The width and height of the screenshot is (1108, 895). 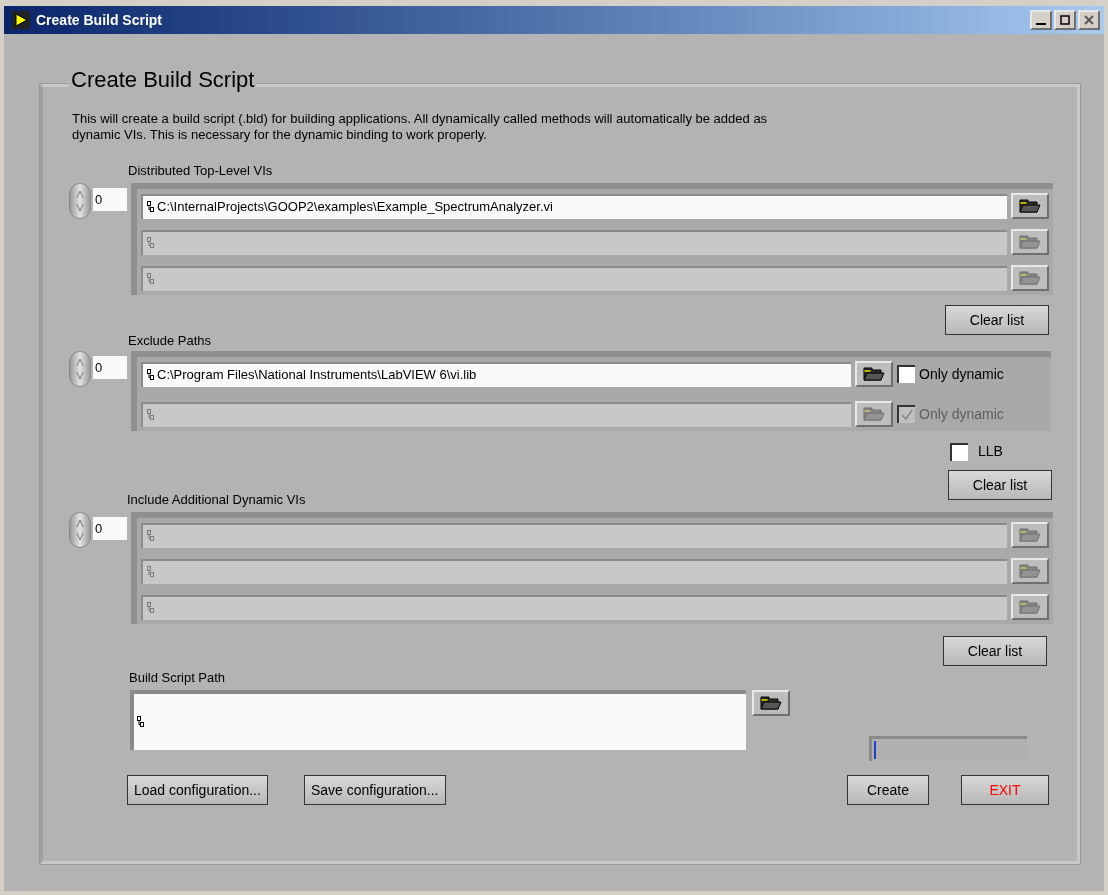 What do you see at coordinates (1041, 20) in the screenshot?
I see `minimize-button` at bounding box center [1041, 20].